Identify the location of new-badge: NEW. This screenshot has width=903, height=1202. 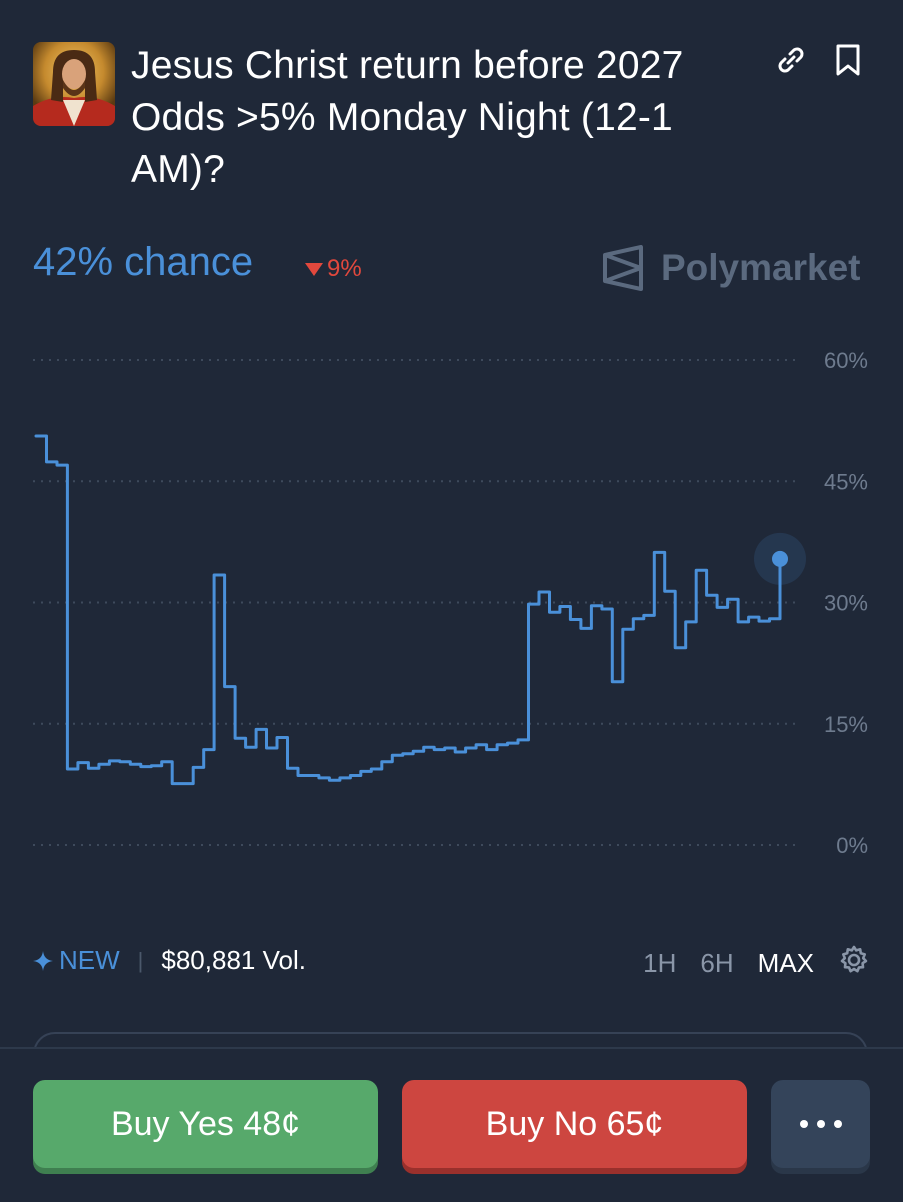
(76, 960).